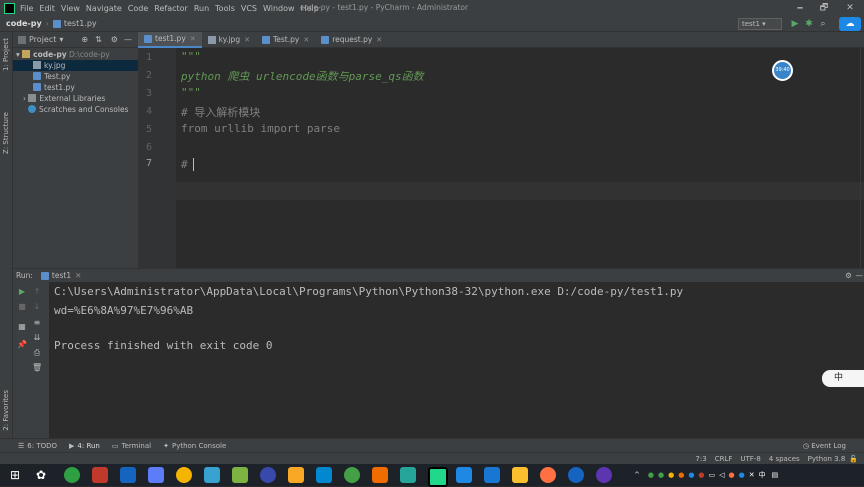 This screenshot has height=487, width=864. I want to click on tree-item-file: ky.jpg, so click(75, 65).